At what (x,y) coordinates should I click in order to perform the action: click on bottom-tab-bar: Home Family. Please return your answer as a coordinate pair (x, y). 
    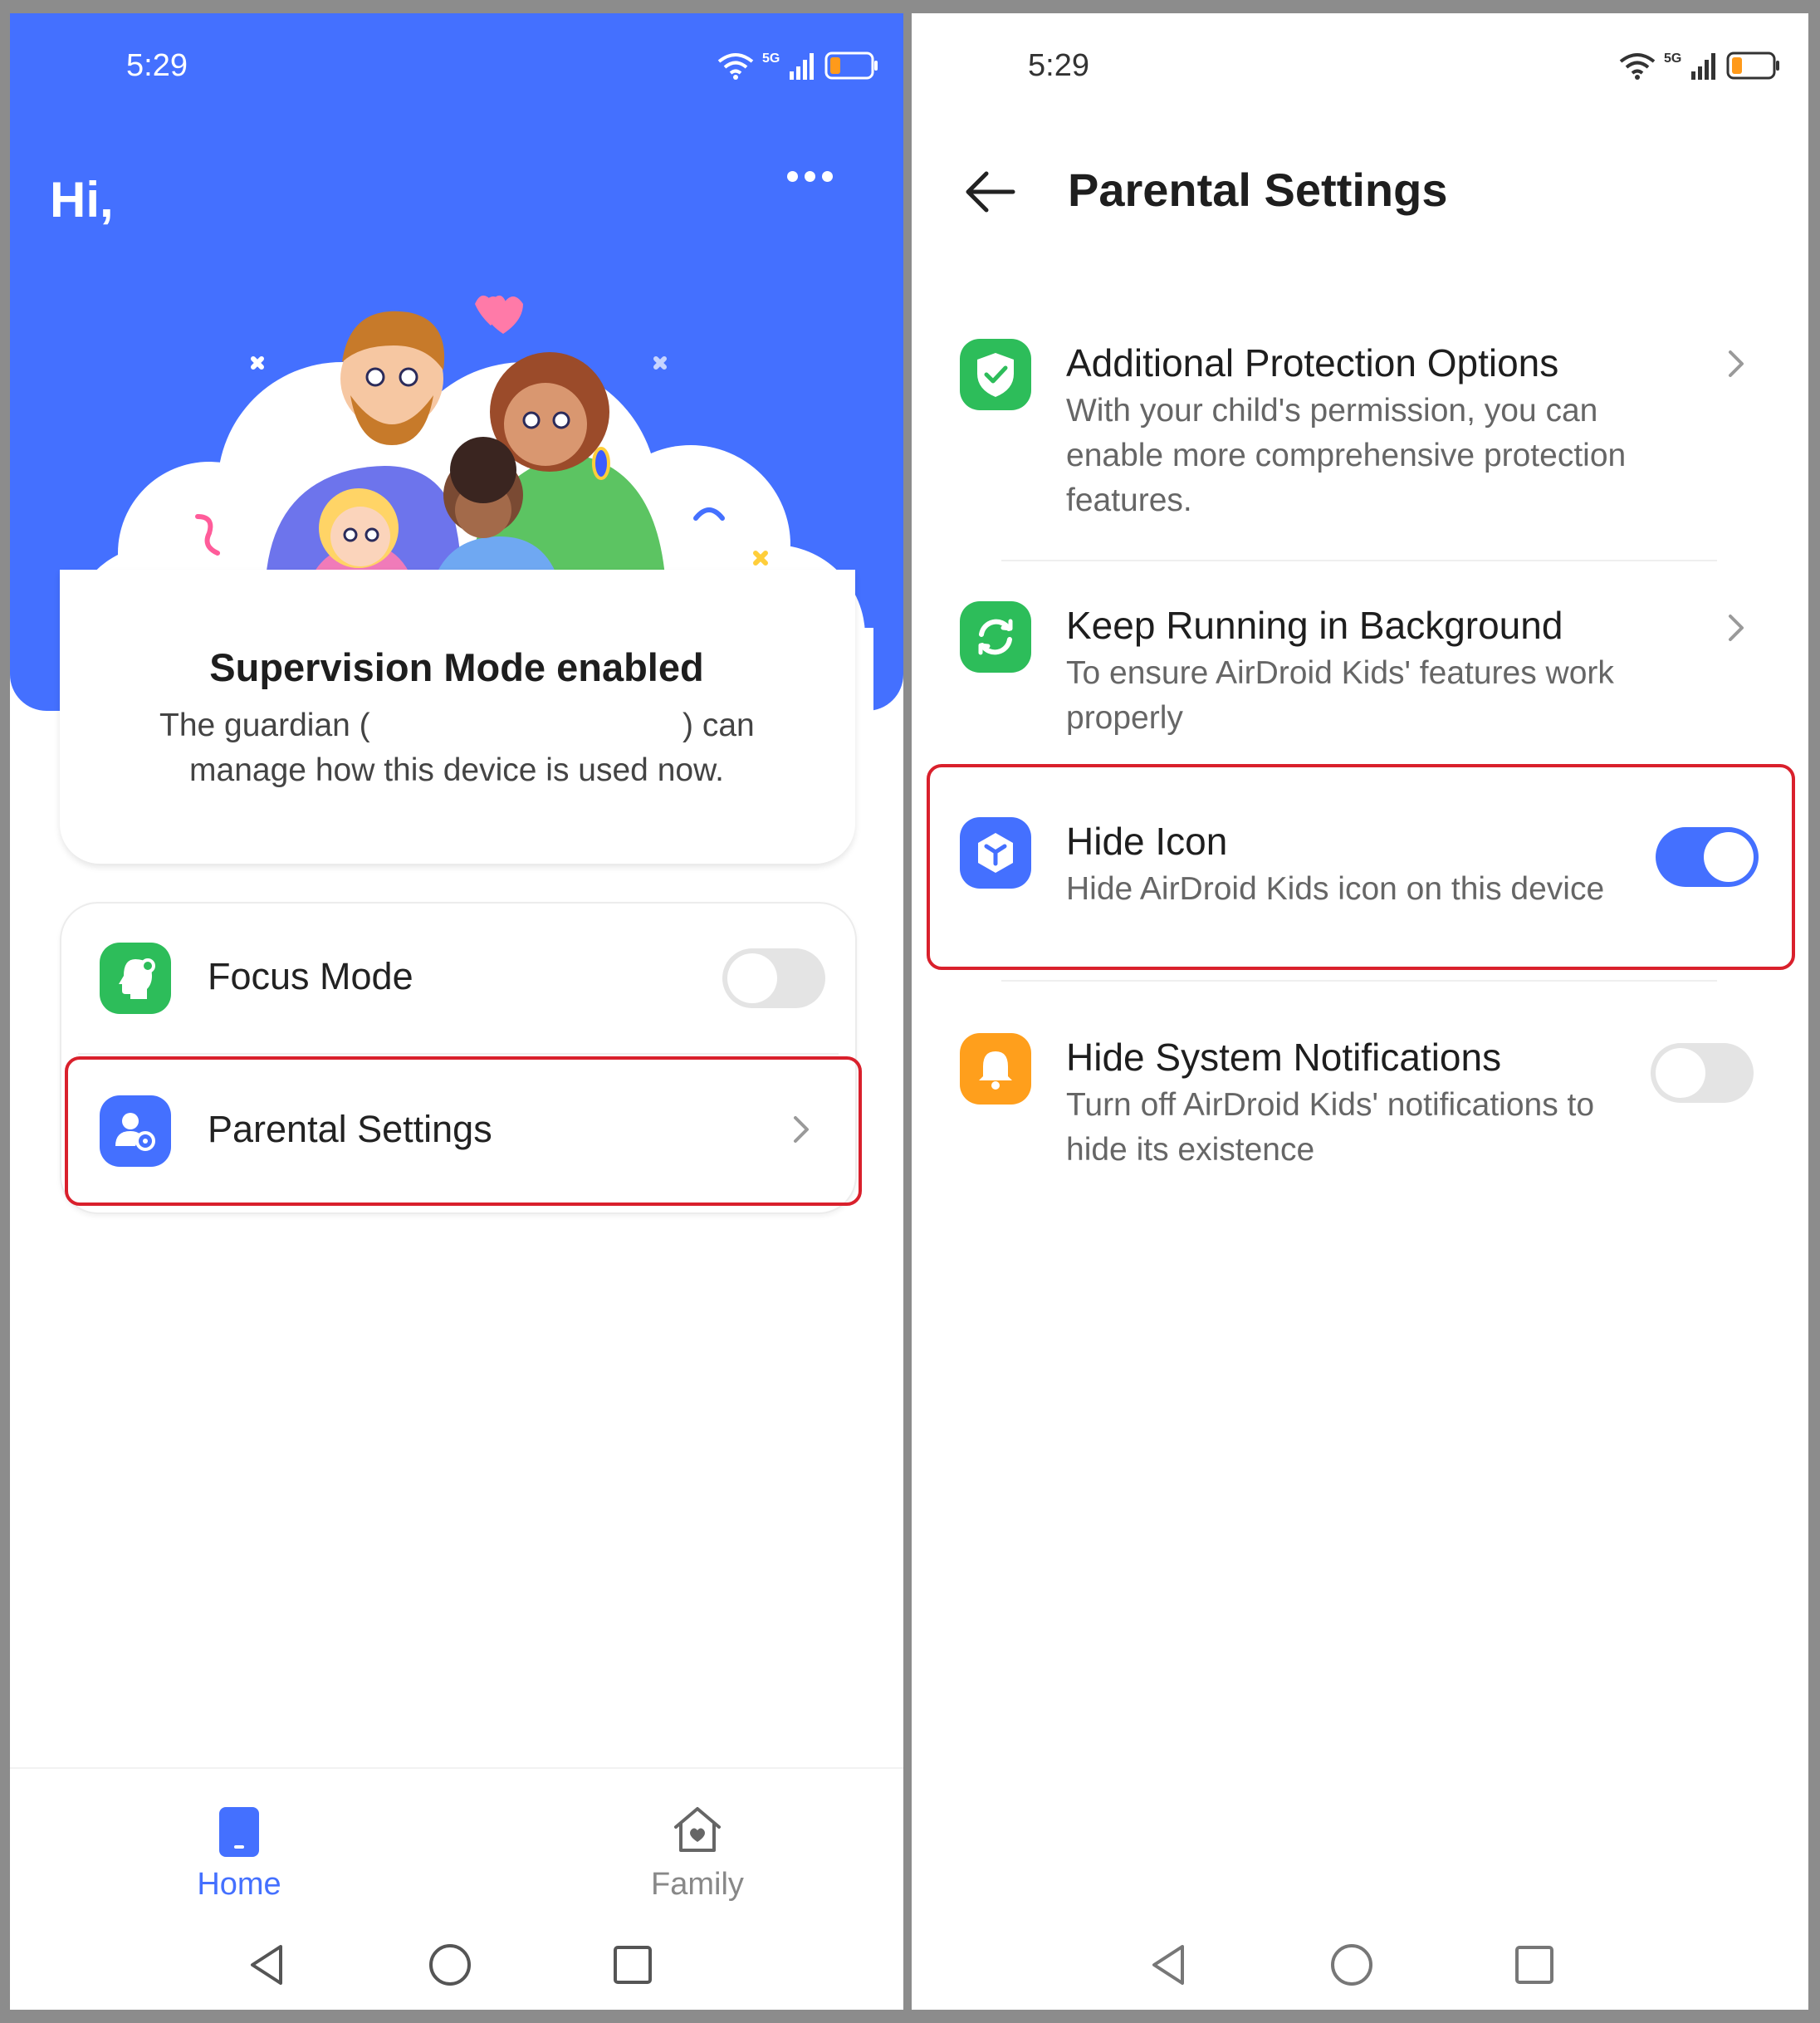
    Looking at the image, I should click on (456, 1842).